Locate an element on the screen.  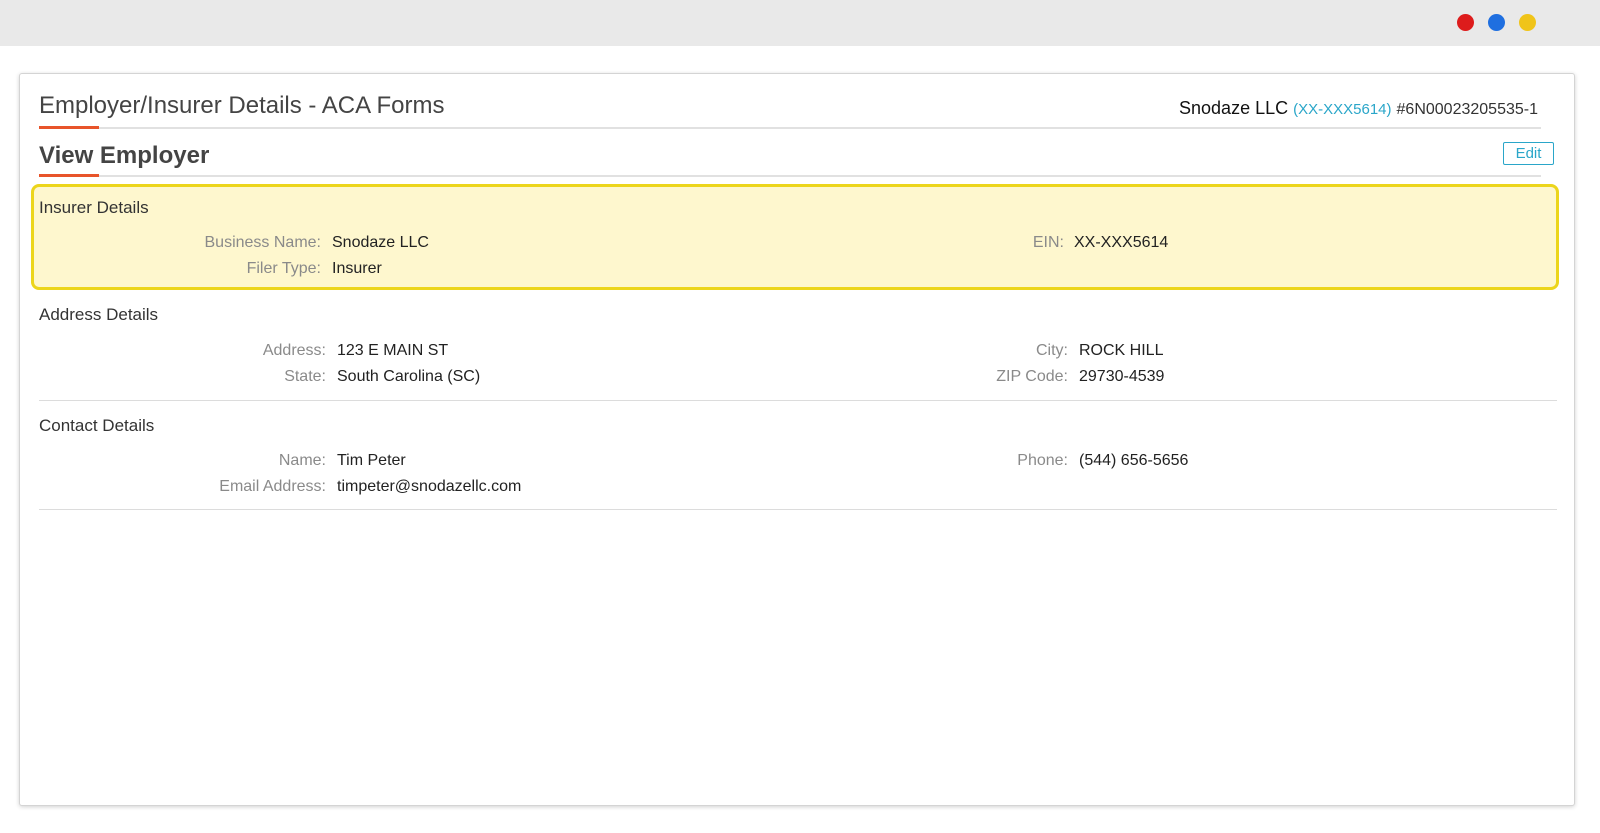
view-divider is located at coordinates (790, 176).